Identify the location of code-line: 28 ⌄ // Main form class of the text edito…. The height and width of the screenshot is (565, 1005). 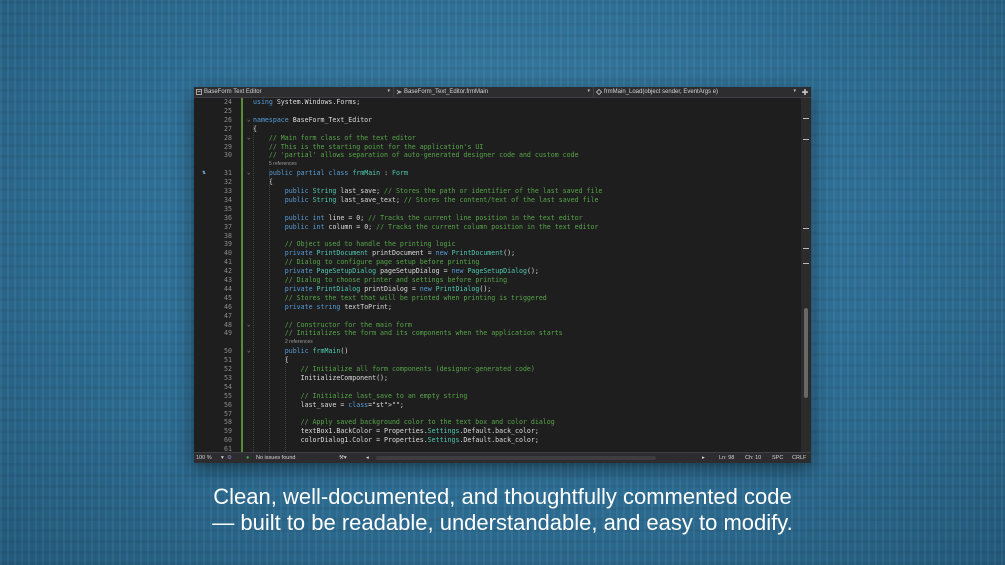
(494, 138).